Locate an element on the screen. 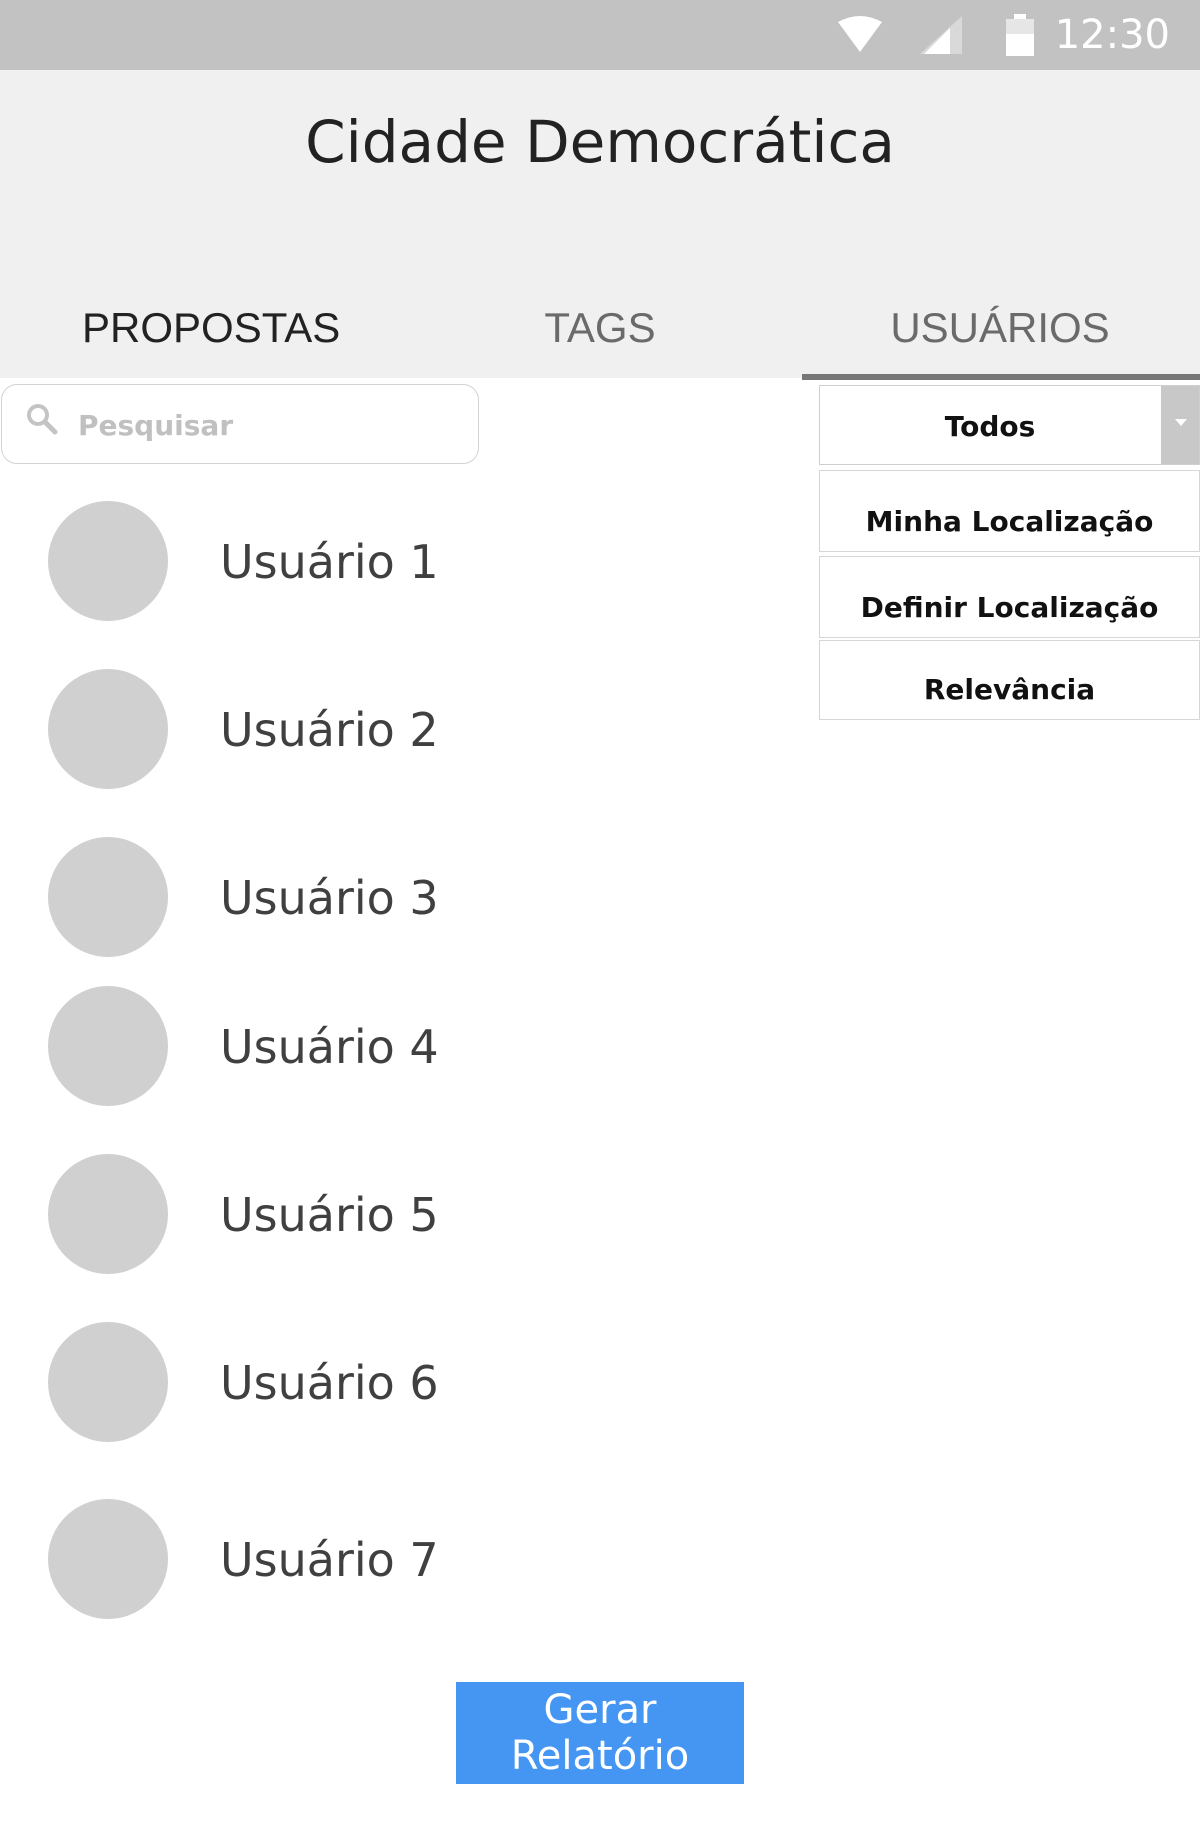 This screenshot has height=1824, width=1200. search-input is located at coordinates (268, 425).